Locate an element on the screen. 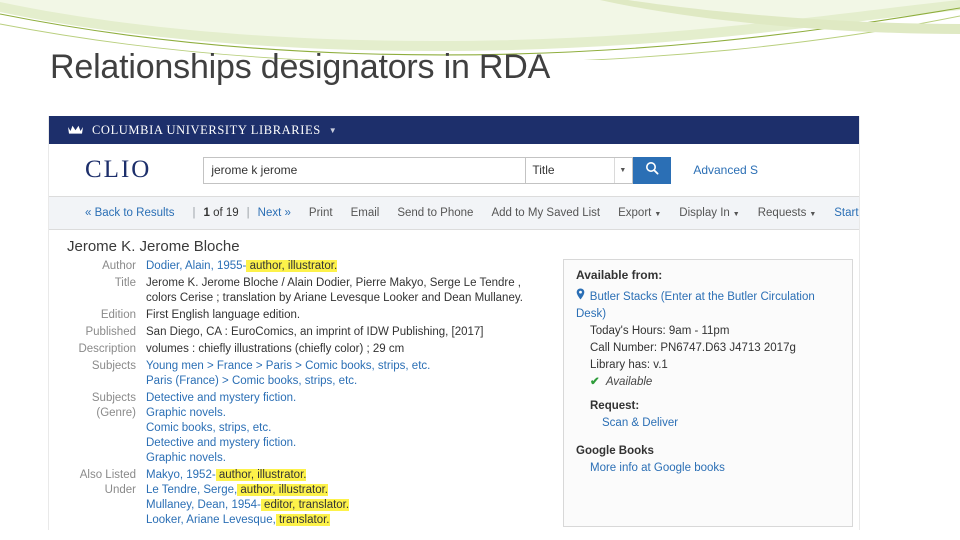 The width and height of the screenshot is (960, 540). page-title: Relationships designators in RDA is located at coordinates (300, 67).